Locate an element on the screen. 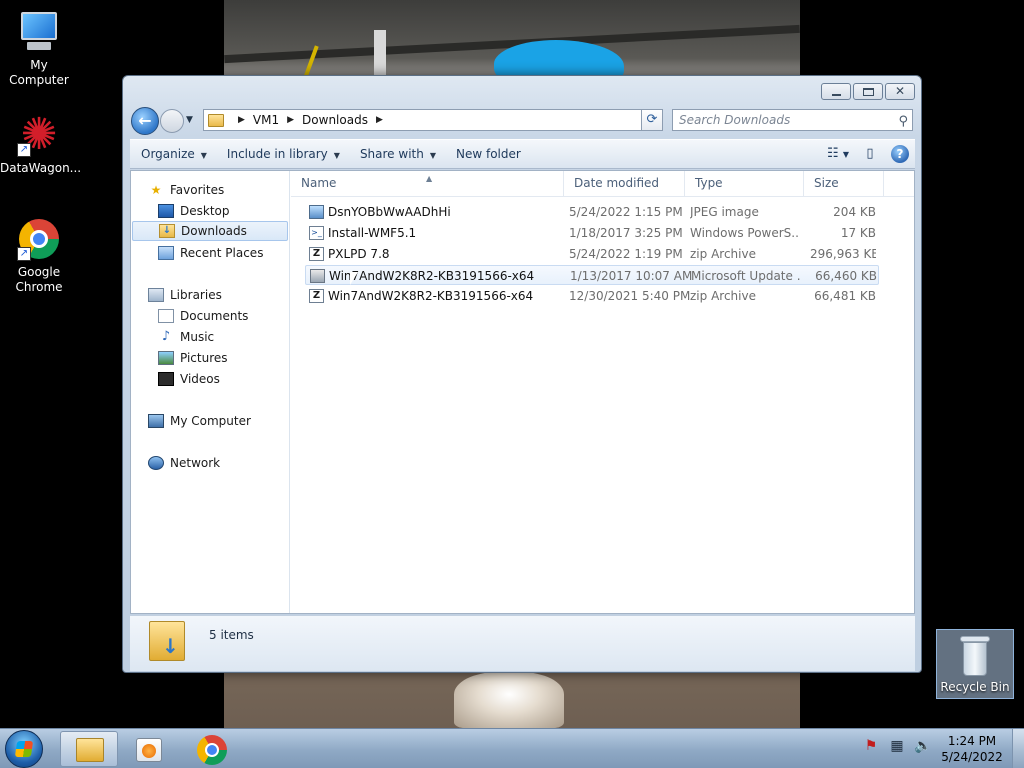 This screenshot has height=768, width=1024. nav-item-desktop: Desktop is located at coordinates (223, 211).